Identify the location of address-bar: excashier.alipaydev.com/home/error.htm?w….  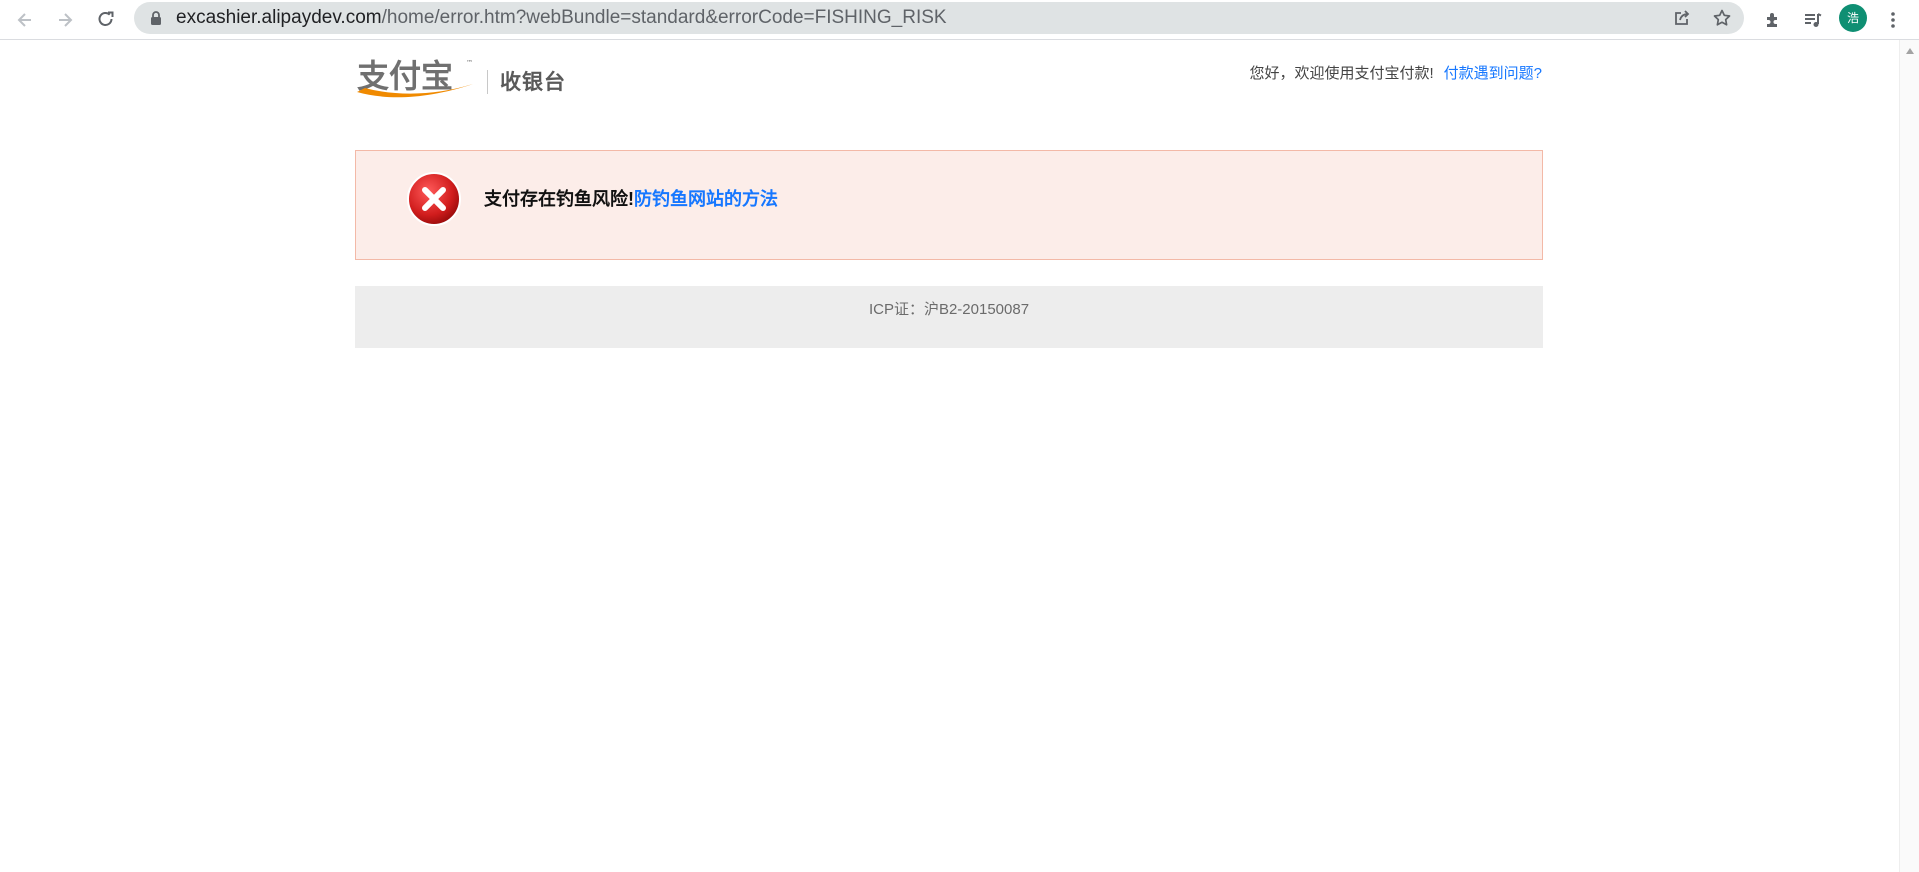
(939, 18).